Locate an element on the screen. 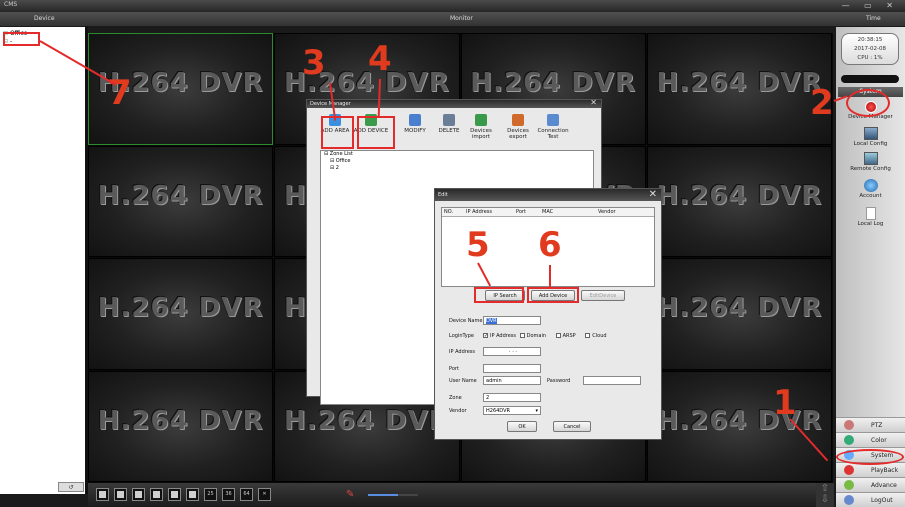  cancel-button: Cancel is located at coordinates (572, 426).